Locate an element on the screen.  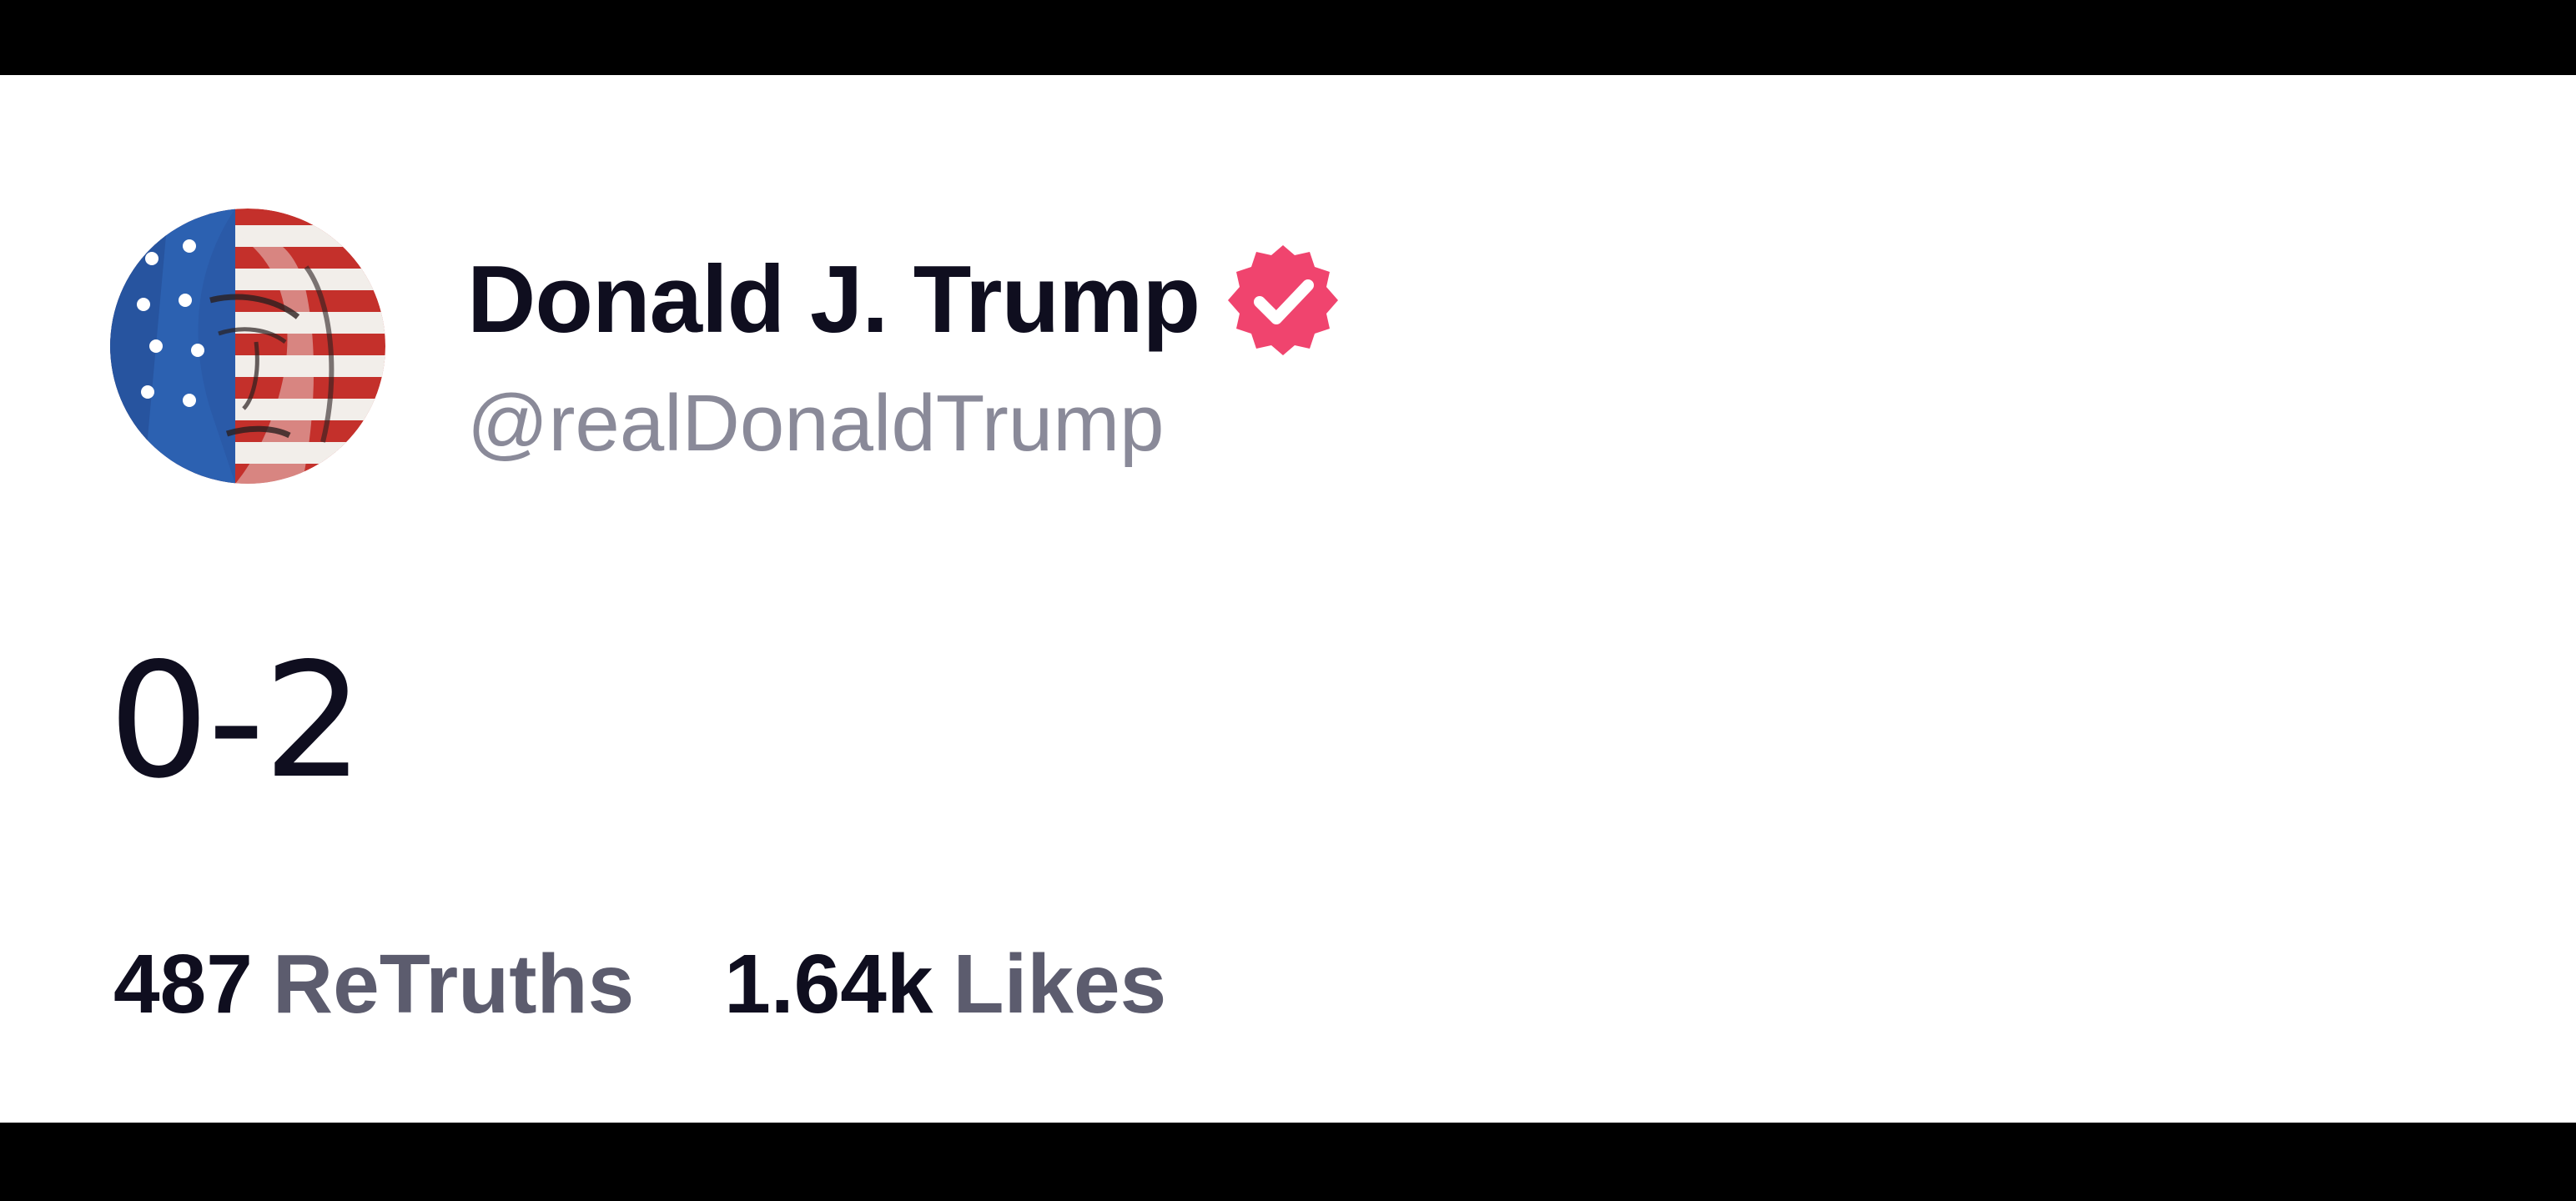
likes-label: Likes is located at coordinates (1060, 984).